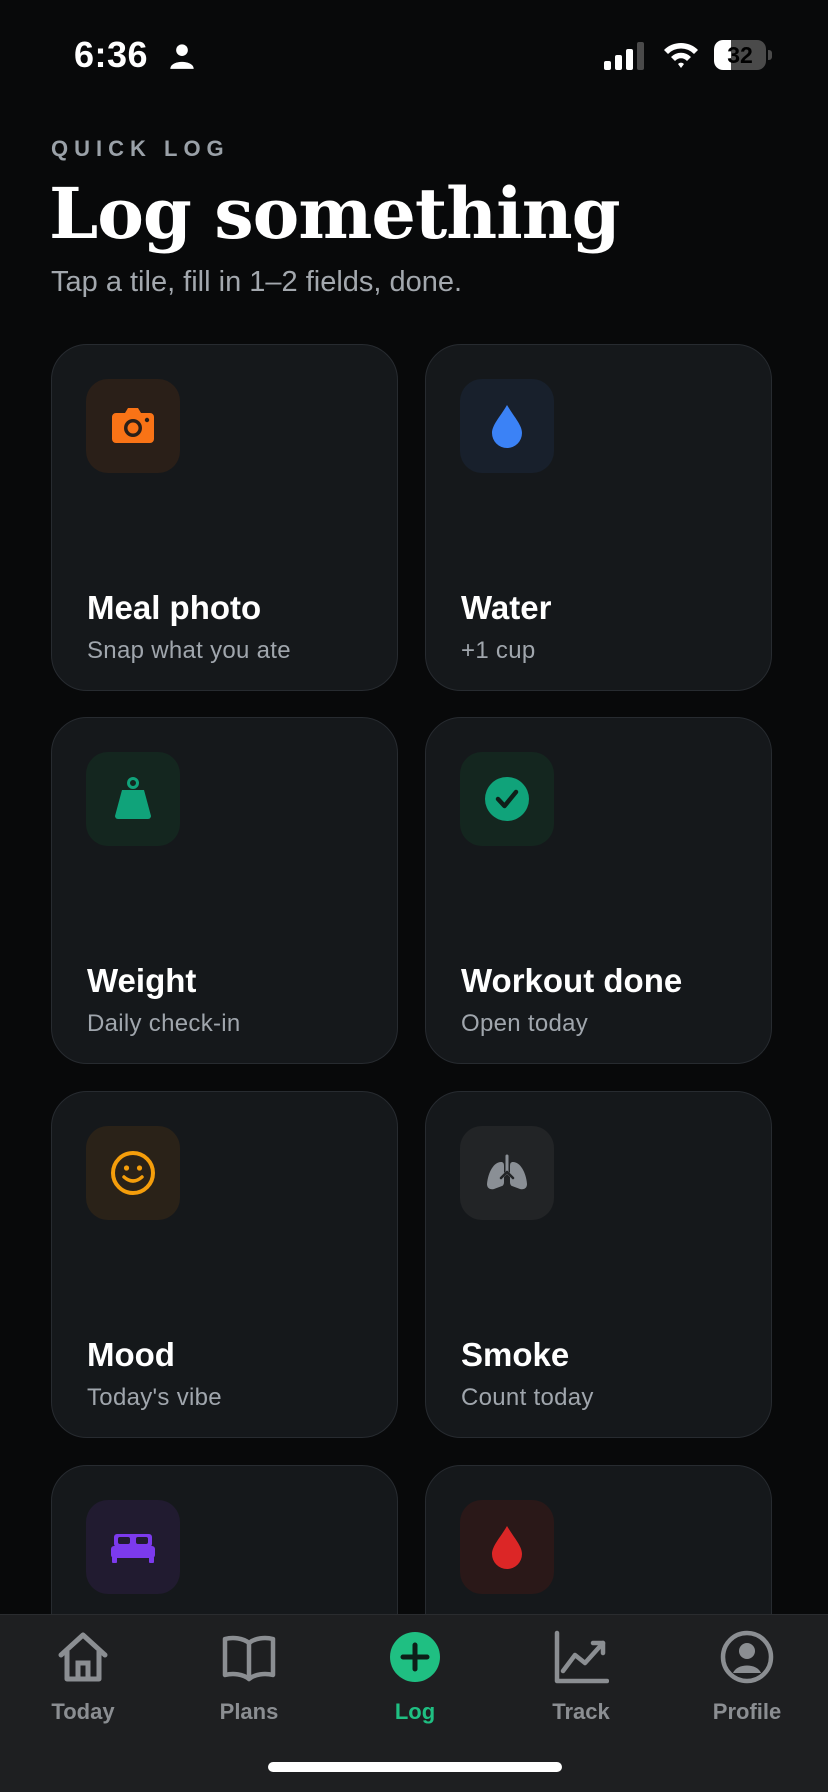 This screenshot has width=828, height=1792. Describe the element at coordinates (527, 1397) in the screenshot. I see `tile-subtitle: Count today` at that location.